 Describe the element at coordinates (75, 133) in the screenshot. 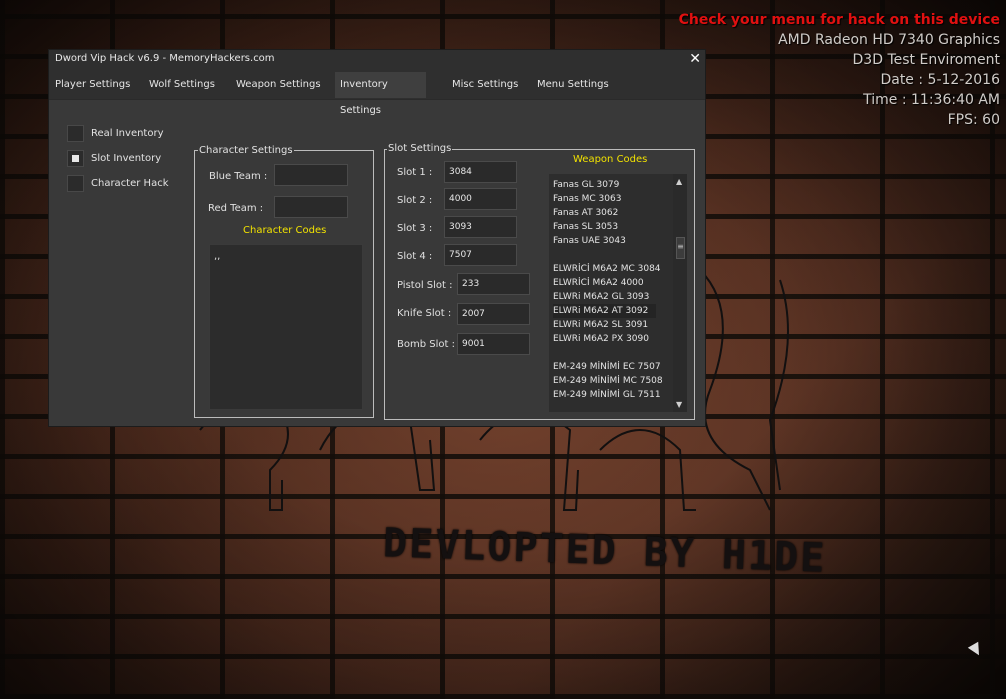

I see `real-inventory-checkbox` at that location.